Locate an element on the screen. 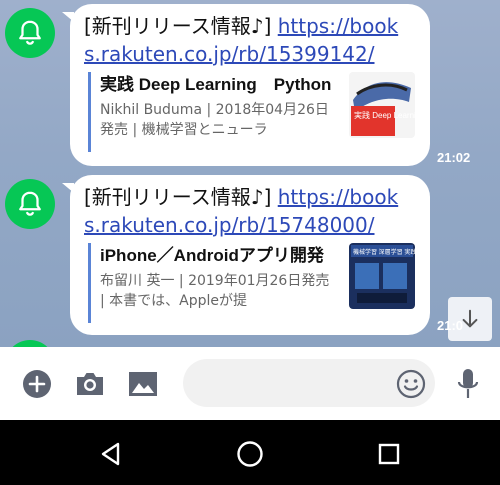  mic-button is located at coordinates (468, 384).